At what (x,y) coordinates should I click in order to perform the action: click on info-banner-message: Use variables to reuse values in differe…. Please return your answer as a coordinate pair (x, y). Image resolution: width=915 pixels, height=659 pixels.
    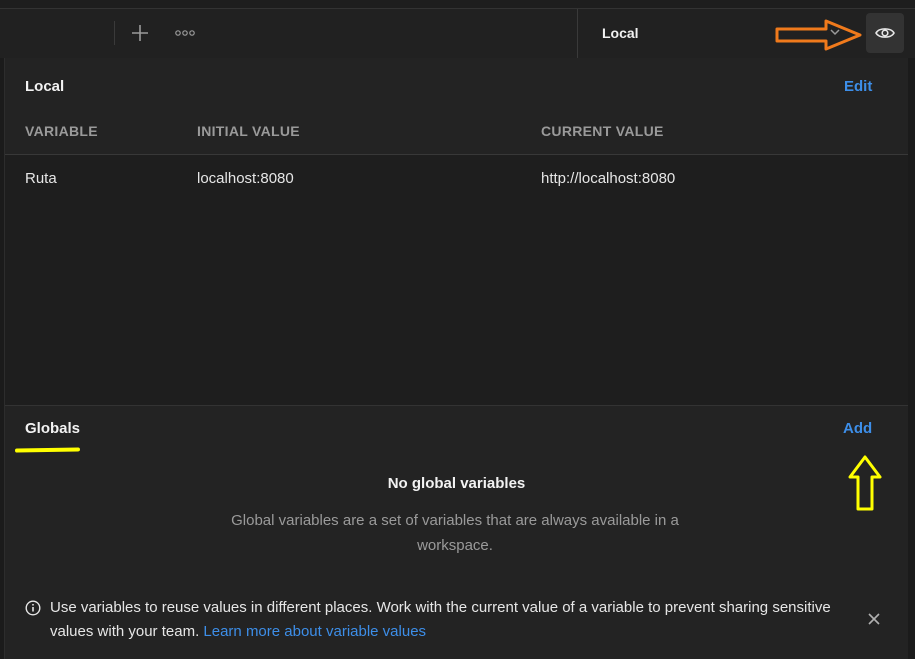
    Looking at the image, I should click on (440, 619).